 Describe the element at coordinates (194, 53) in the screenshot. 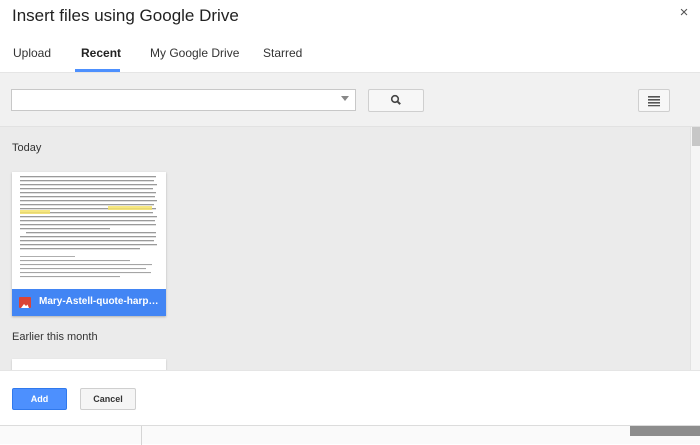

I see `tab-my-google-drive: My Google Drive` at that location.